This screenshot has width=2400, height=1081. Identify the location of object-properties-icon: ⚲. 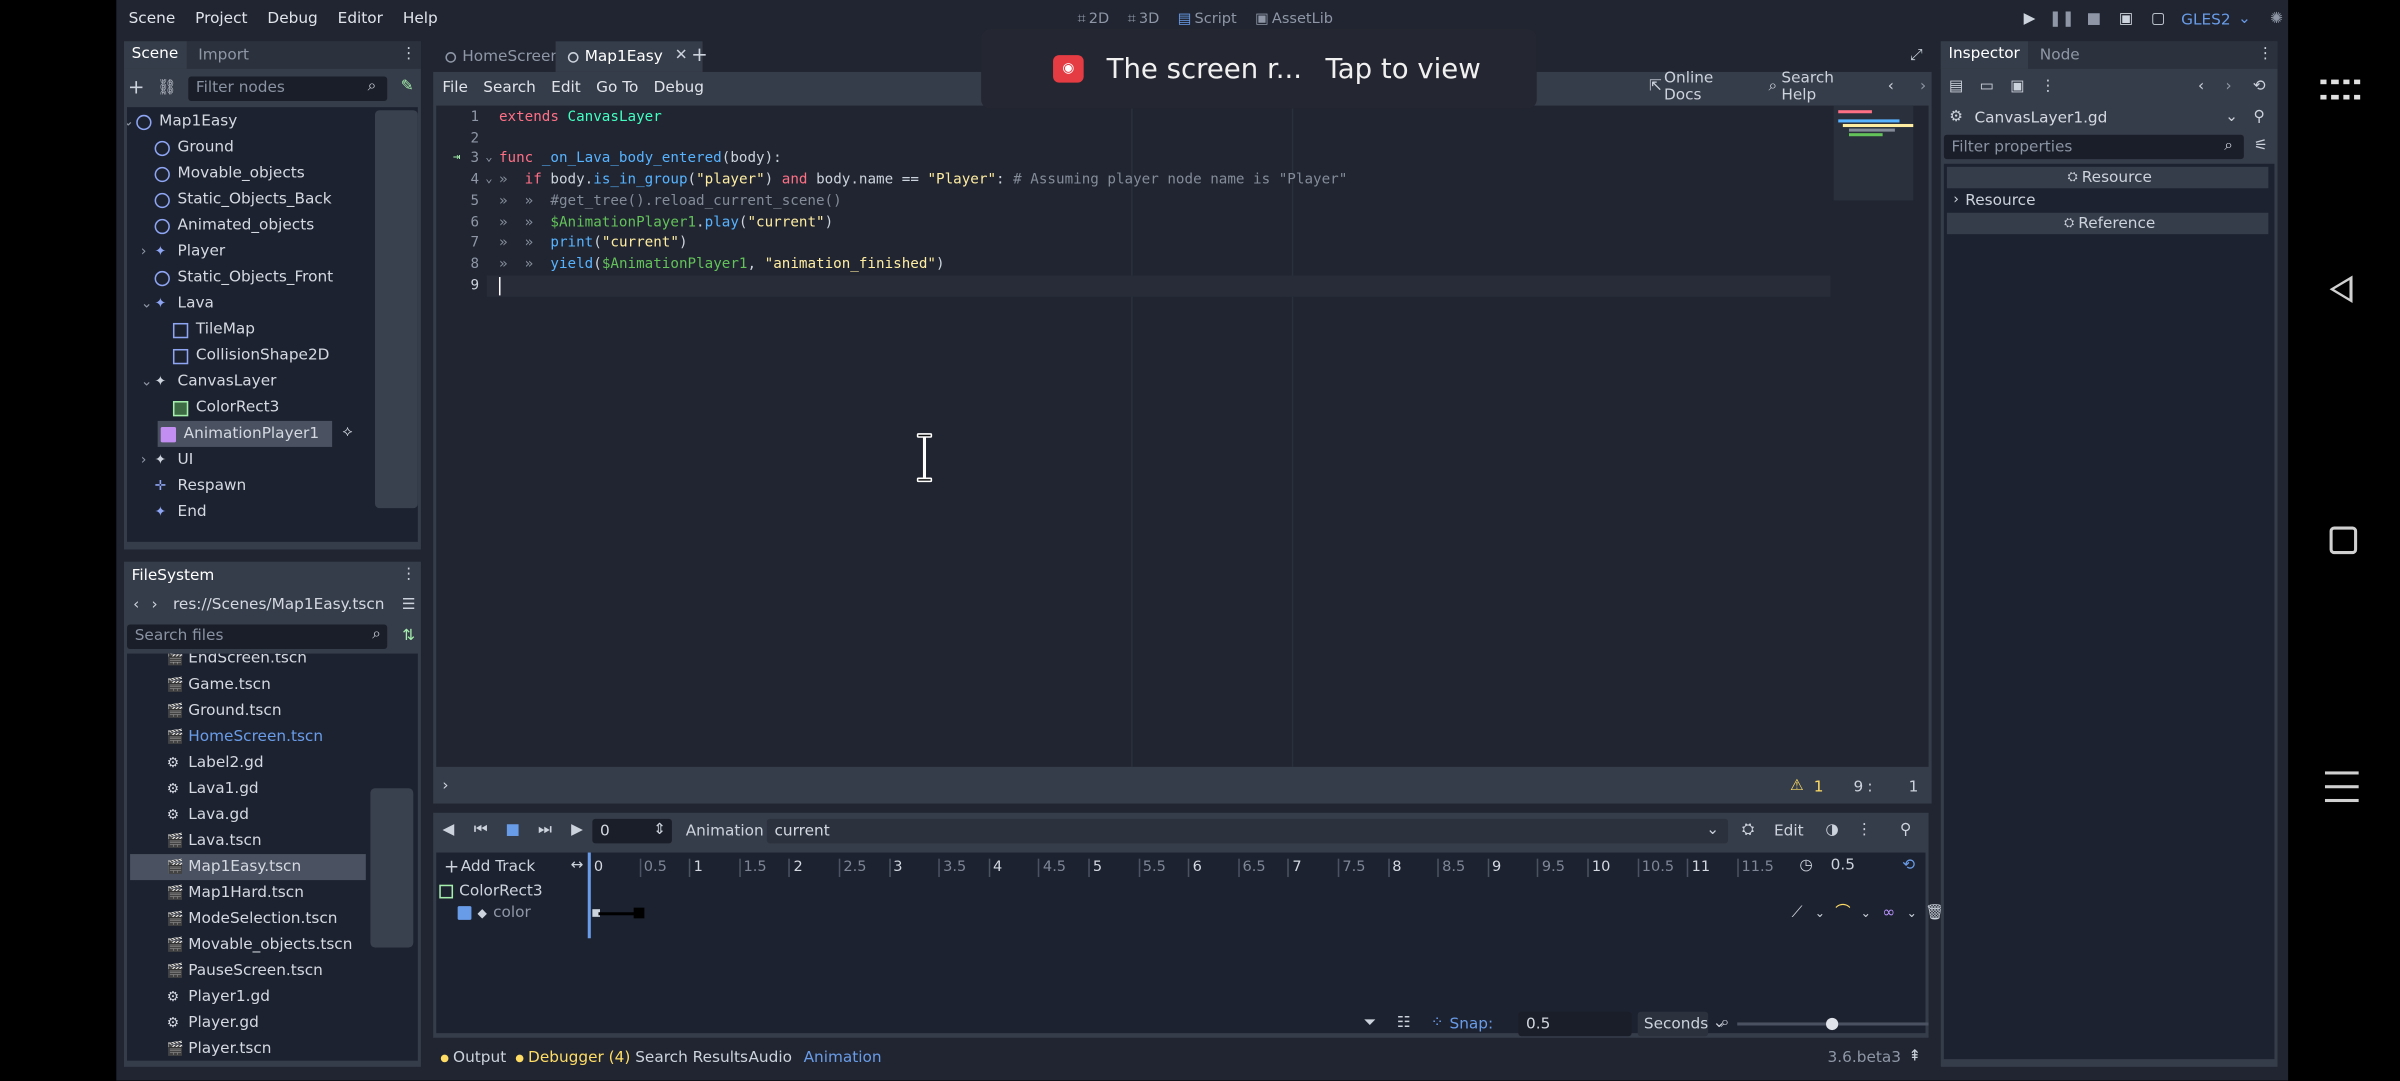
(2259, 118).